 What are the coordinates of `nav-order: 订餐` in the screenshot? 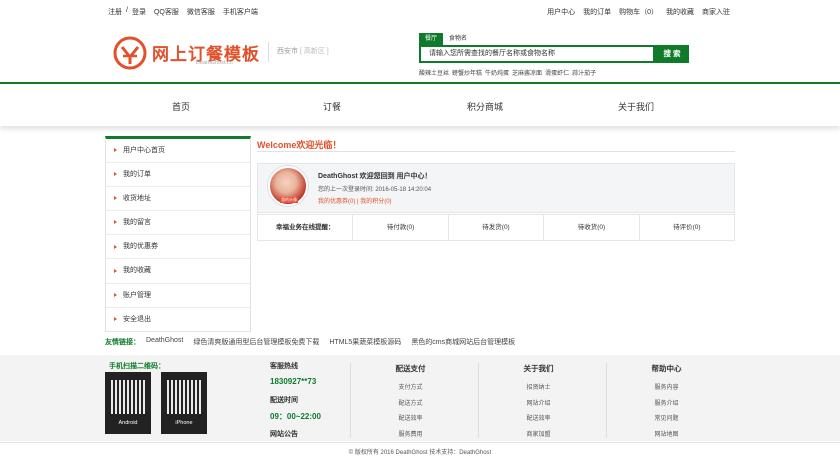 It's located at (332, 106).